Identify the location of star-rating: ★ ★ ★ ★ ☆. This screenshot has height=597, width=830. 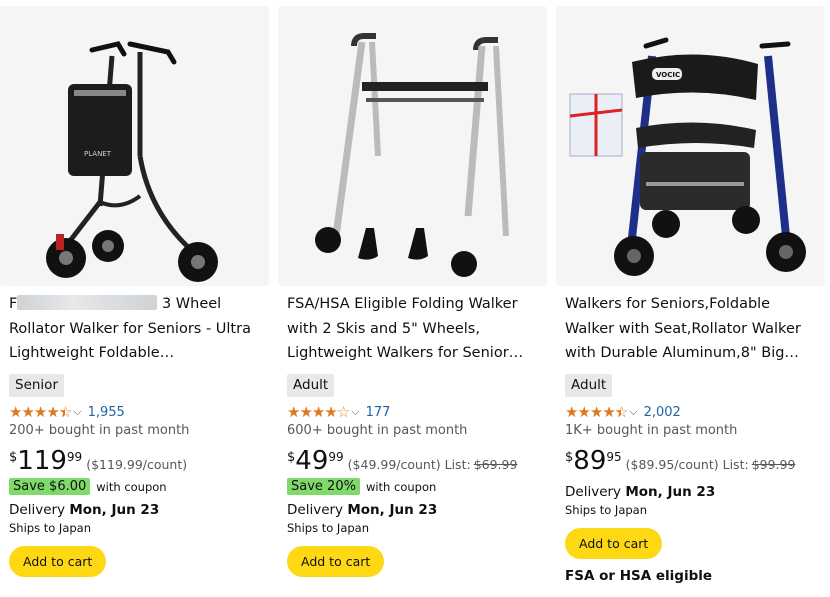
(318, 411).